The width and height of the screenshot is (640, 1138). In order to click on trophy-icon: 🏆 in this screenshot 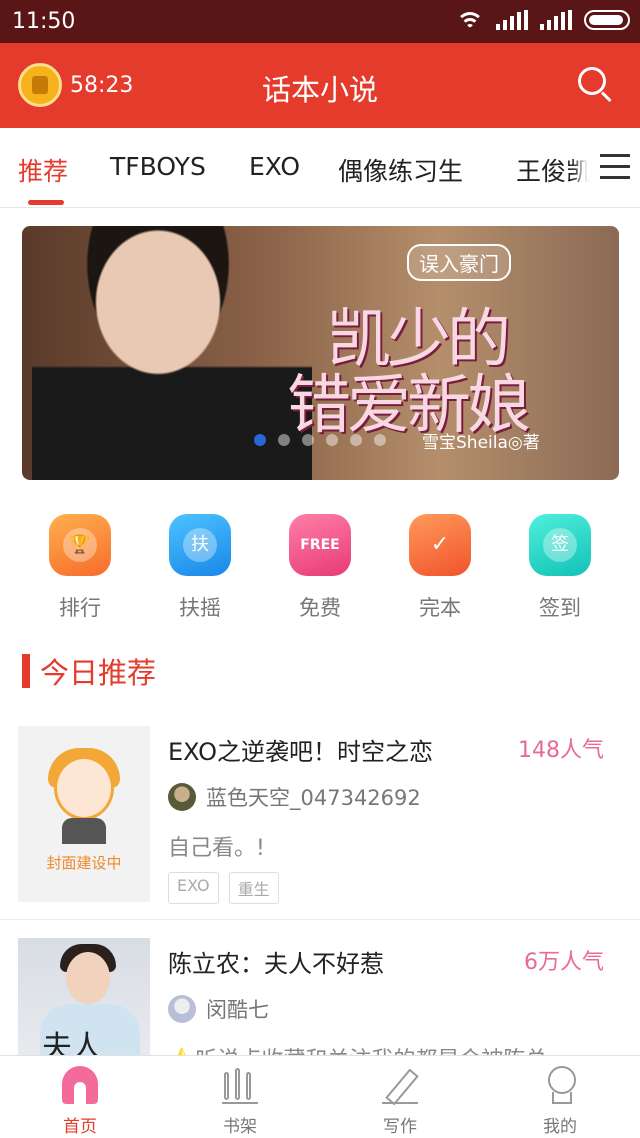, I will do `click(80, 545)`.